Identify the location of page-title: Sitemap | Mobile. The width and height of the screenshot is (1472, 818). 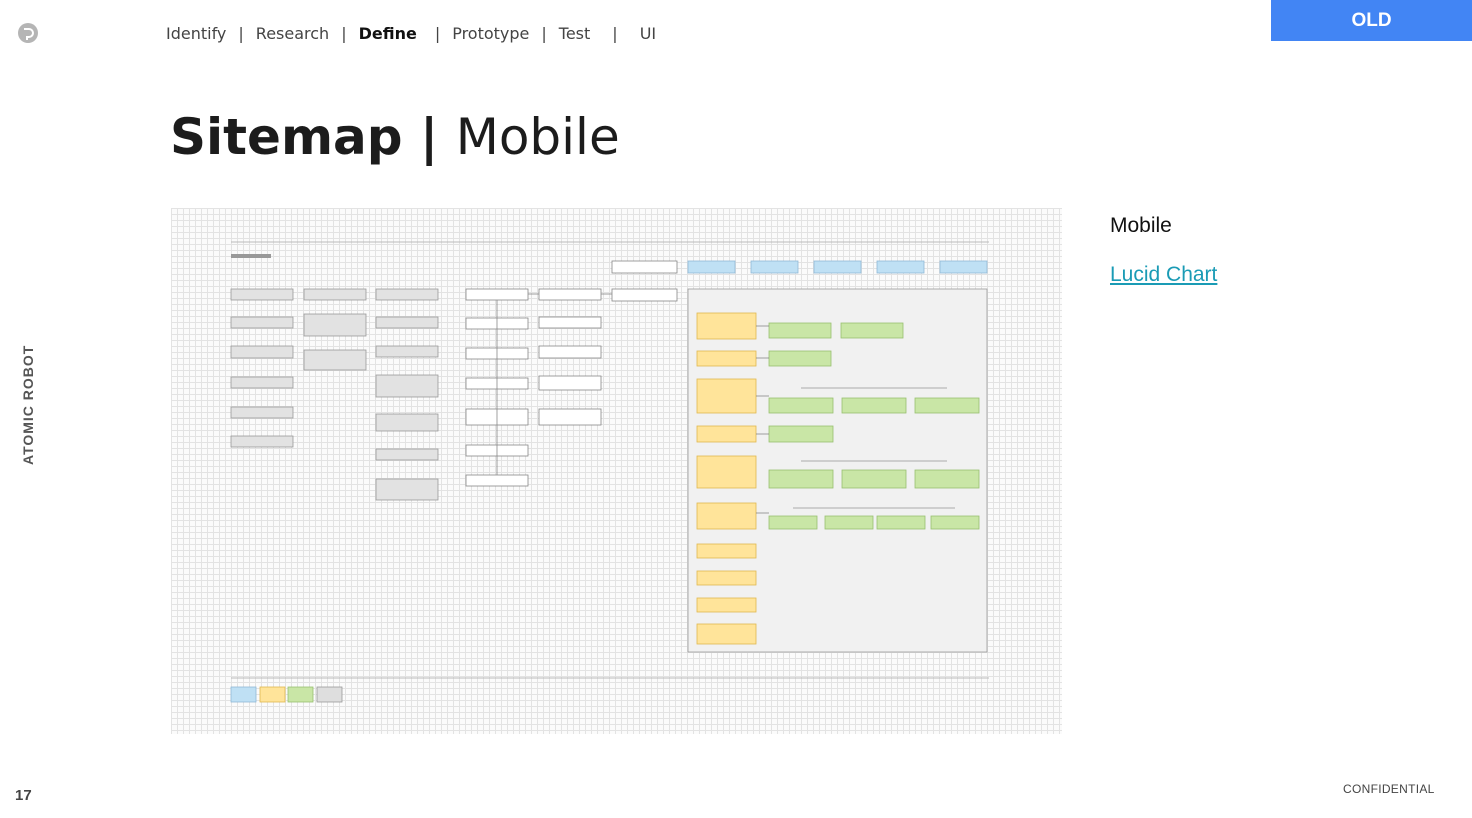
(395, 137).